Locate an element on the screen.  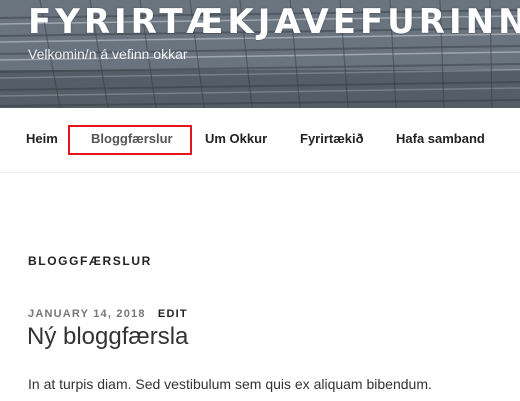
nav-item-um-okkur: Um Okkur is located at coordinates (236, 138).